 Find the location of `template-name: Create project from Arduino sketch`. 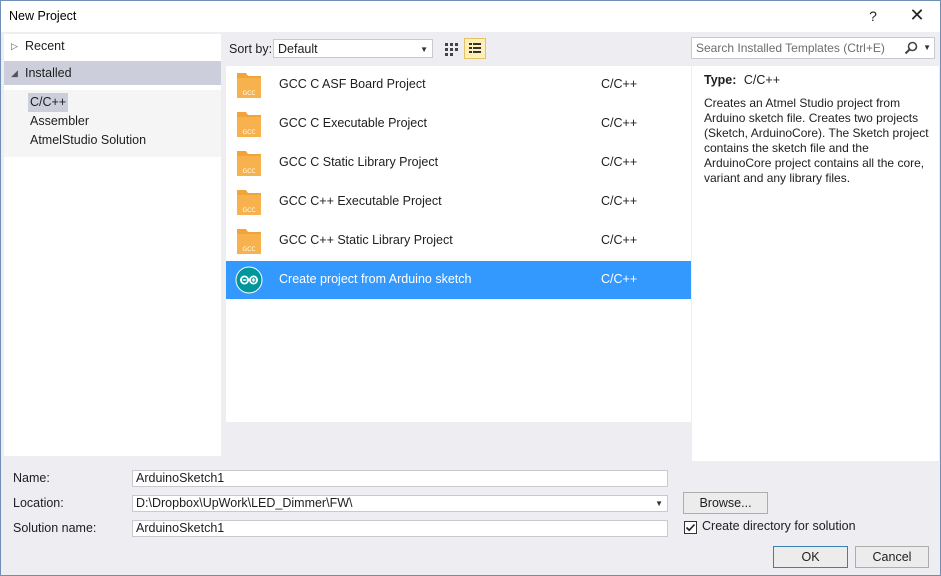

template-name: Create project from Arduino sketch is located at coordinates (375, 279).